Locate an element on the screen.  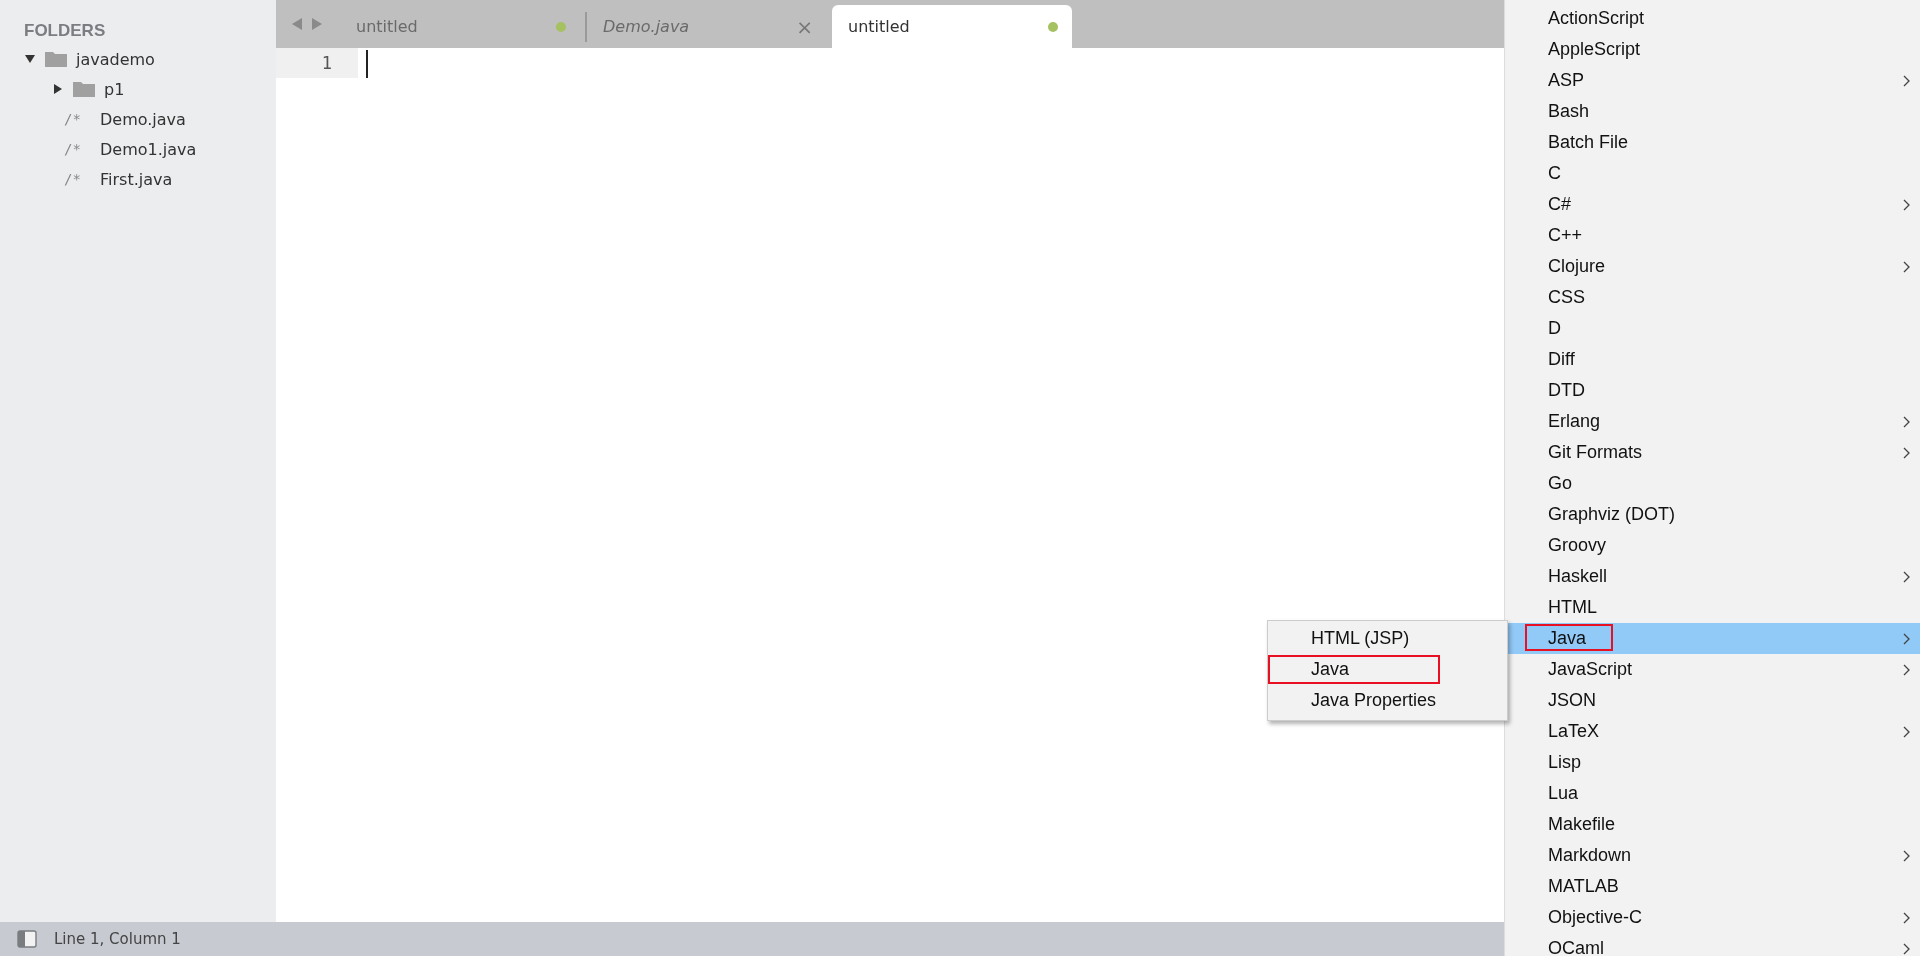
line-number: 1 is located at coordinates (317, 63).